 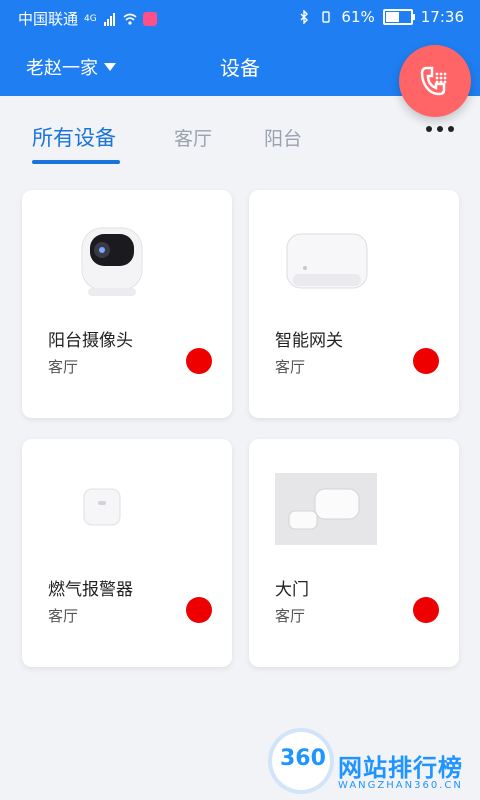 What do you see at coordinates (102, 507) in the screenshot?
I see `gas-alarm-device-icon` at bounding box center [102, 507].